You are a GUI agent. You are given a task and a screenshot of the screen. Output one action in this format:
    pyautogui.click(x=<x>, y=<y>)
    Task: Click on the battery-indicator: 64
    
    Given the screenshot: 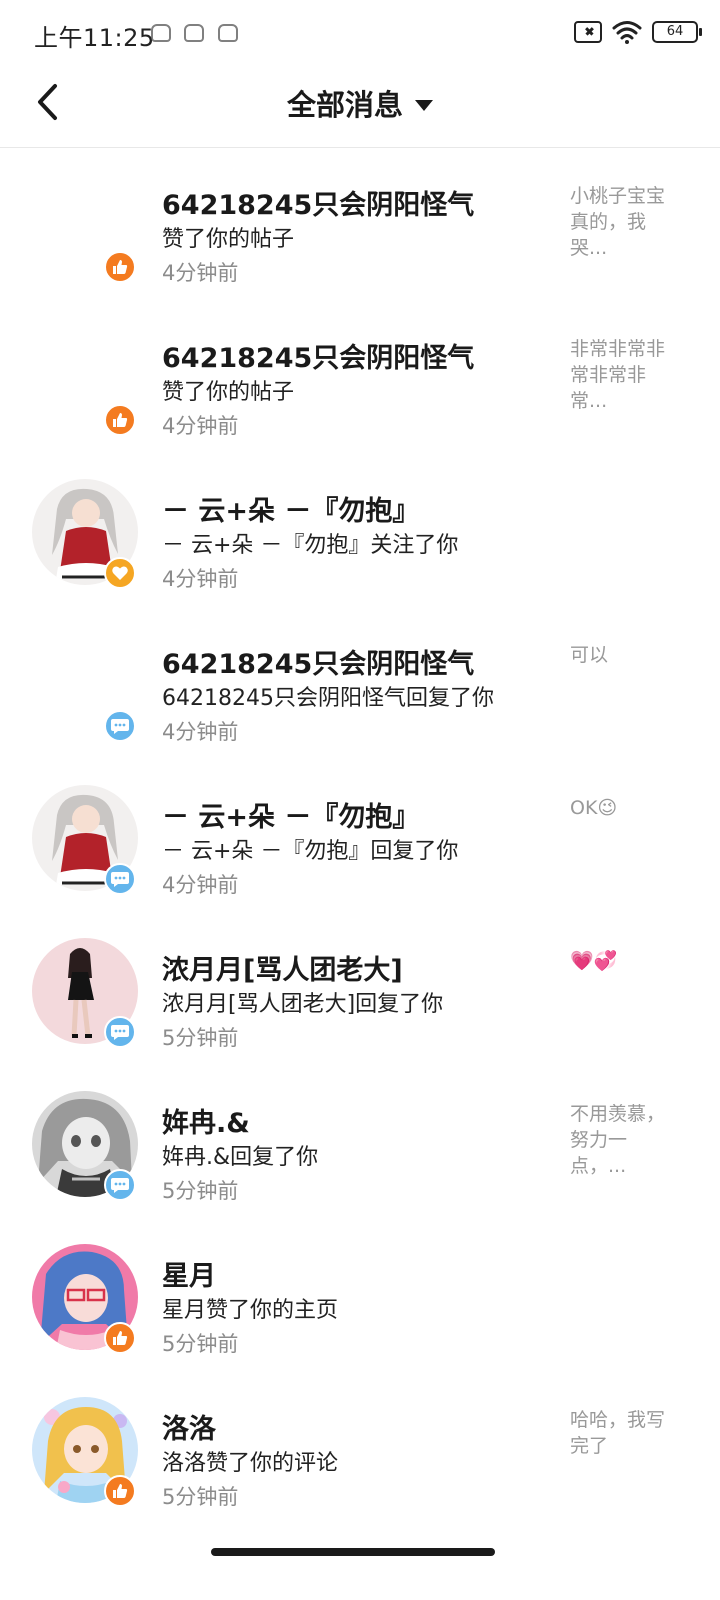 What is the action you would take?
    pyautogui.click(x=677, y=32)
    